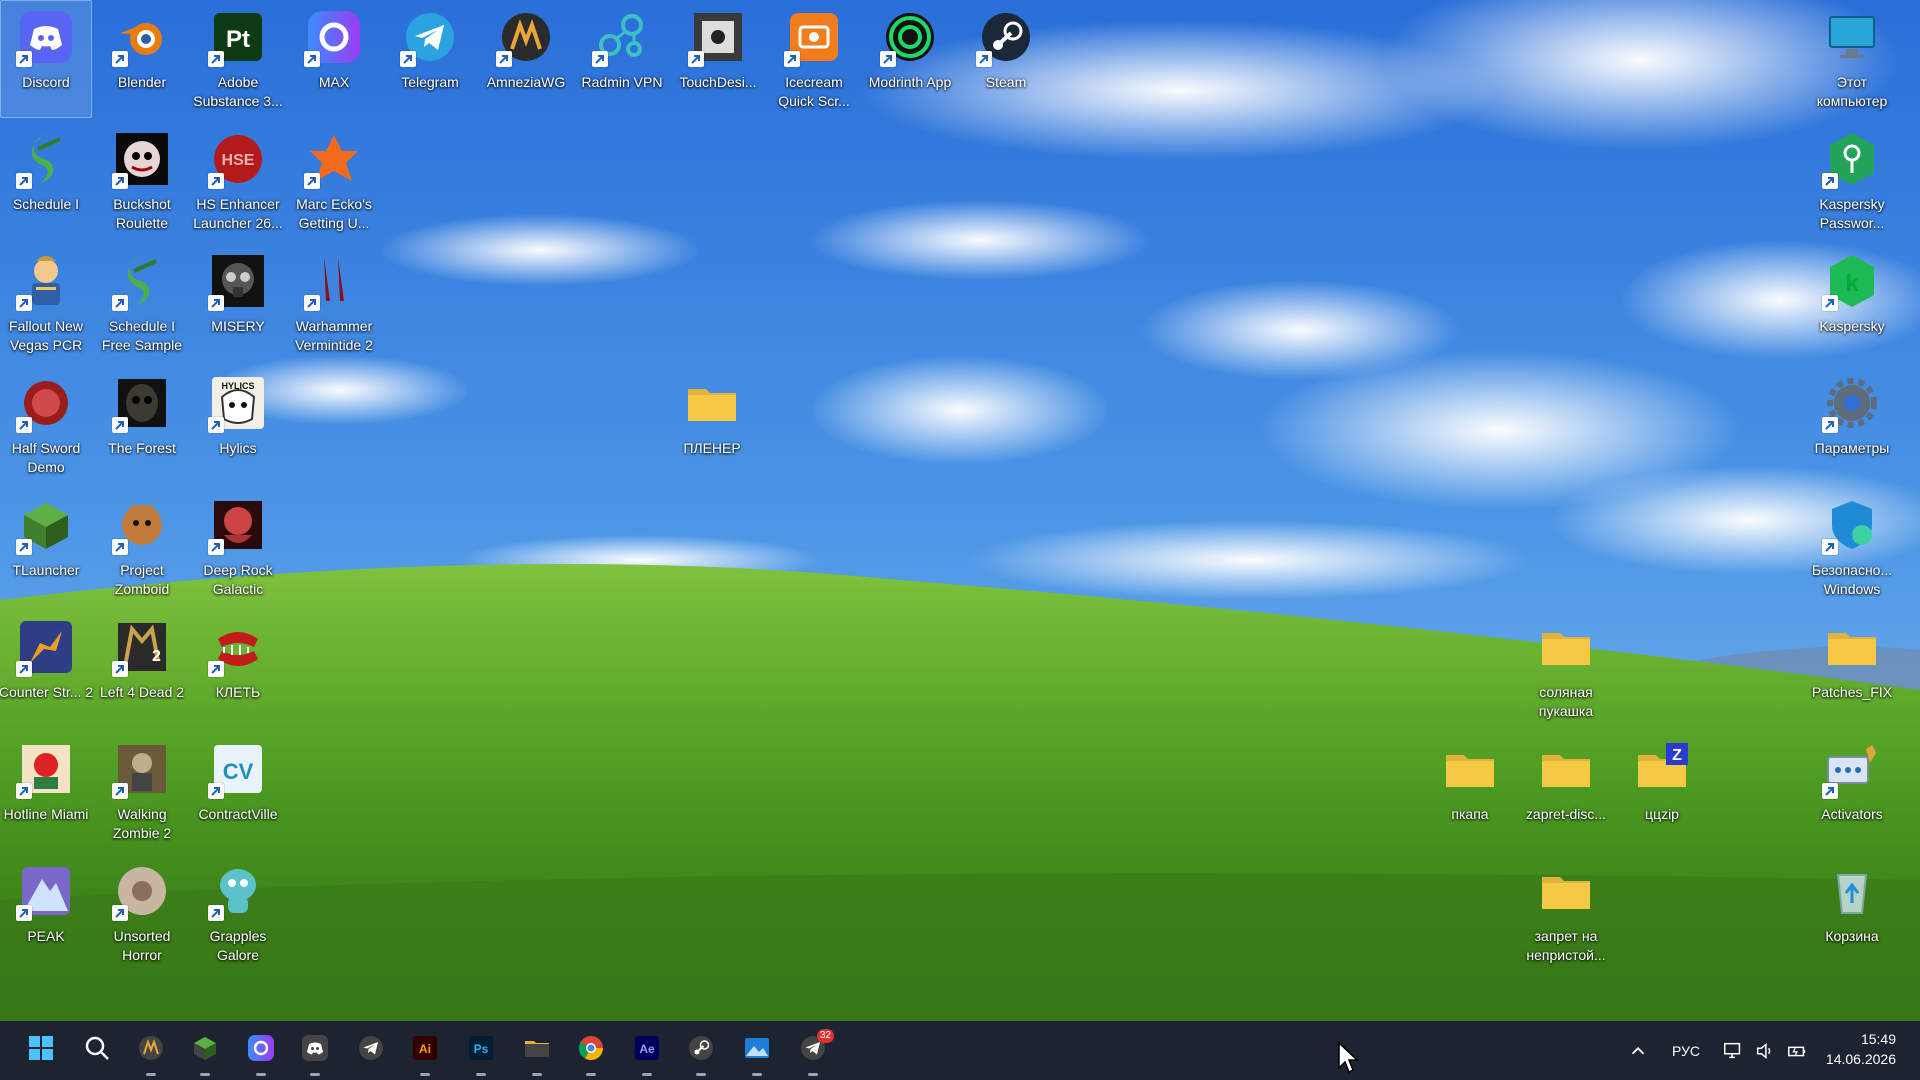 The height and width of the screenshot is (1080, 1920). What do you see at coordinates (1686, 1050) in the screenshot?
I see `input-language-indicator: РУС` at bounding box center [1686, 1050].